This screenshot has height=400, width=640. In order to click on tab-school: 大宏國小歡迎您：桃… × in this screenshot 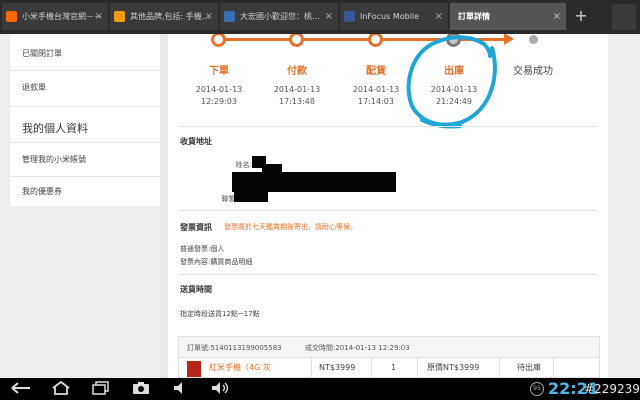, I will do `click(279, 16)`.